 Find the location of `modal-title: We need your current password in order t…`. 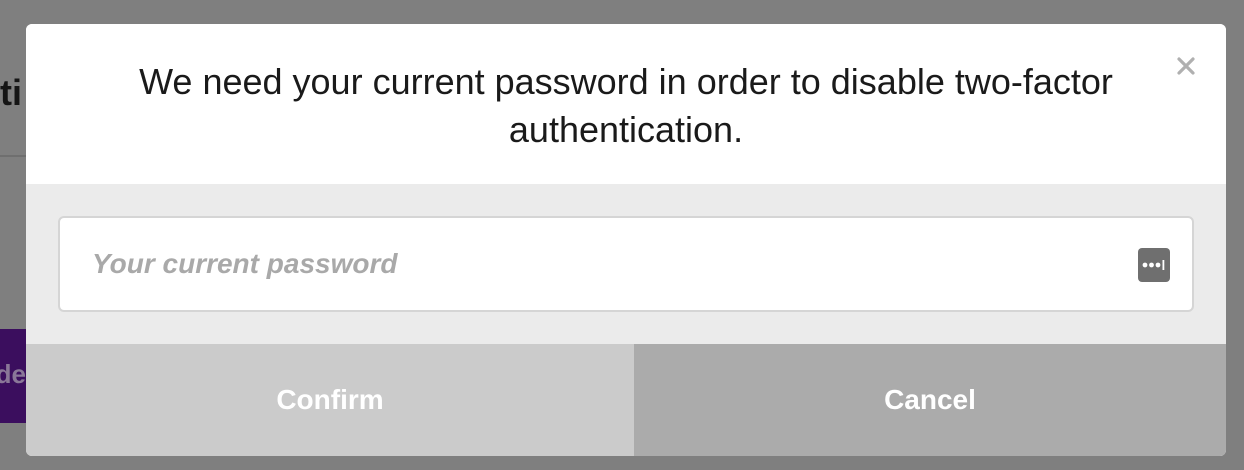

modal-title: We need your current password in order t… is located at coordinates (626, 105).